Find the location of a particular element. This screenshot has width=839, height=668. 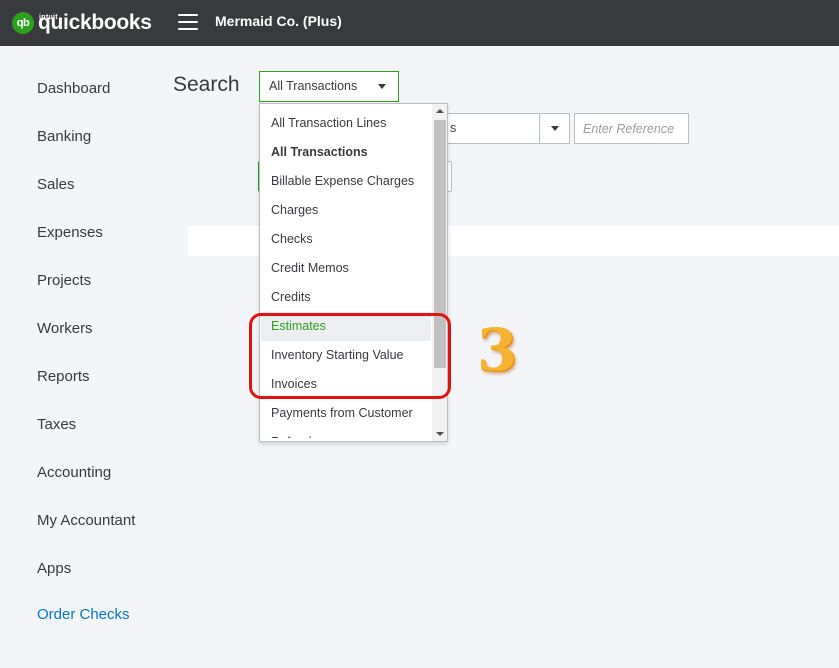

scroll-down-arrow-icon is located at coordinates (440, 434).